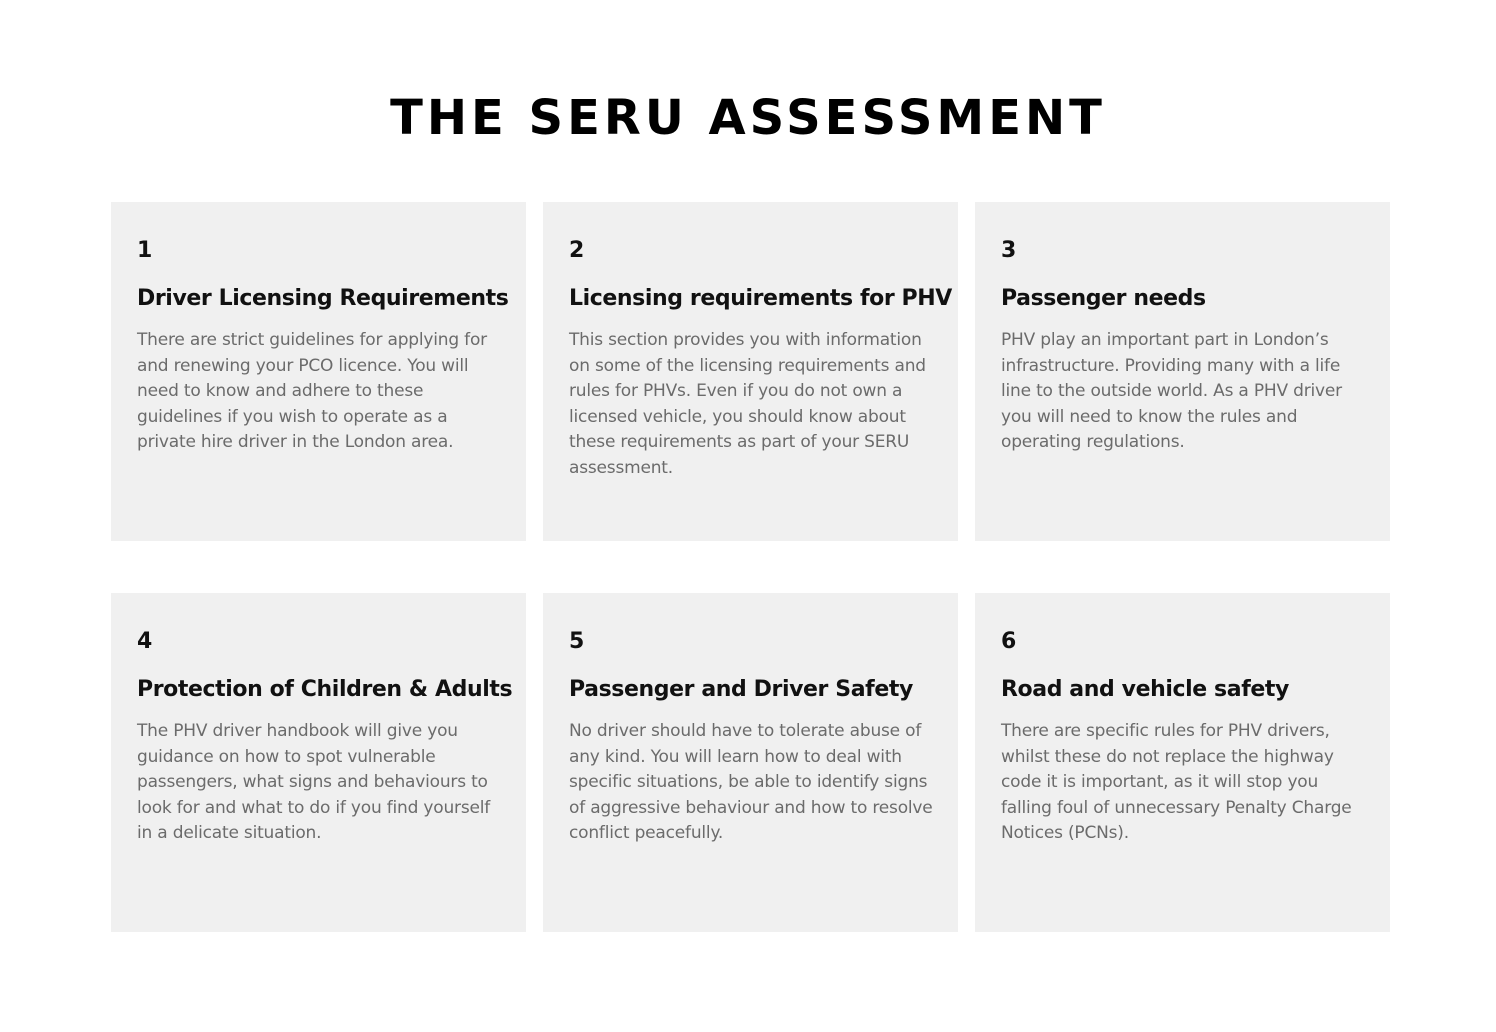  I want to click on page-title: THE SERU ASSESSMENT, so click(748, 118).